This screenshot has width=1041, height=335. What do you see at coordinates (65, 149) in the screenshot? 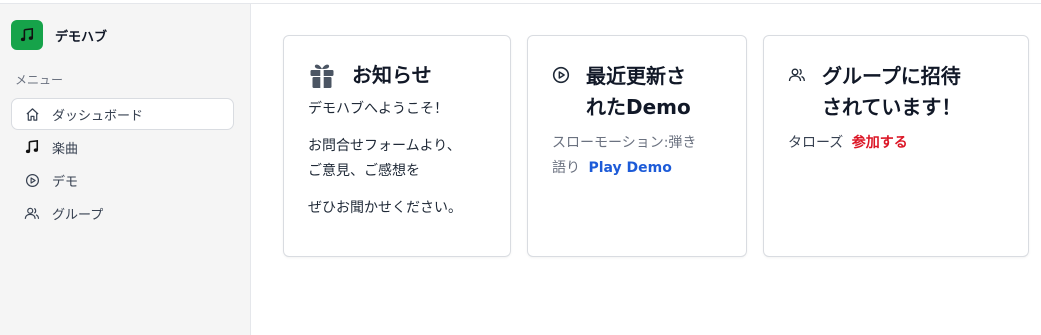
I see `sidebar-item-label: 楽曲` at bounding box center [65, 149].